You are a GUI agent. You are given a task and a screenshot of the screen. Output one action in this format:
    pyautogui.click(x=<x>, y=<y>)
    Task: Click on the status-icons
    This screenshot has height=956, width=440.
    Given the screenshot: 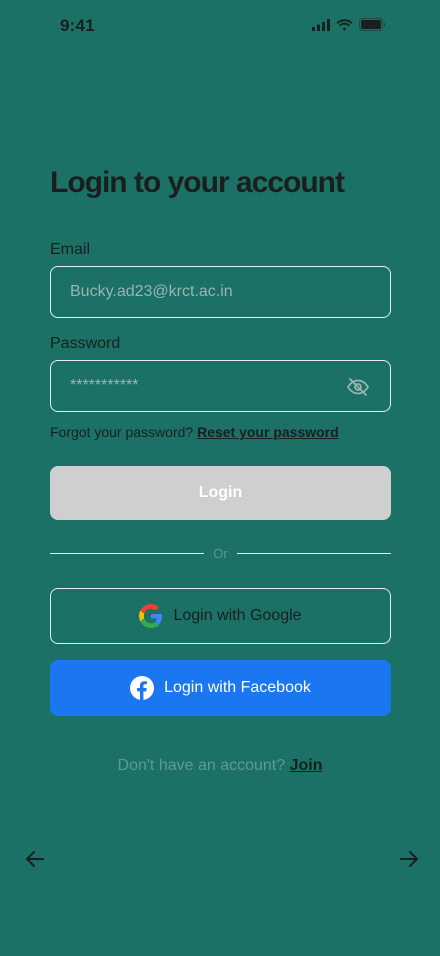 What is the action you would take?
    pyautogui.click(x=349, y=27)
    